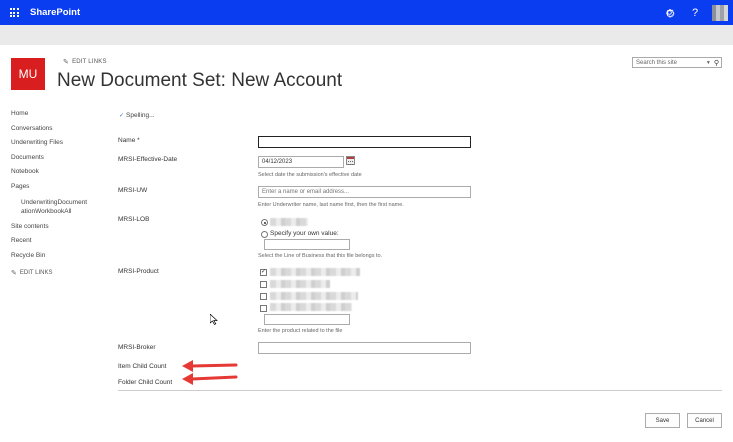 This screenshot has height=442, width=733. What do you see at coordinates (708, 63) in the screenshot?
I see `chevron-down-icon: ▼` at bounding box center [708, 63].